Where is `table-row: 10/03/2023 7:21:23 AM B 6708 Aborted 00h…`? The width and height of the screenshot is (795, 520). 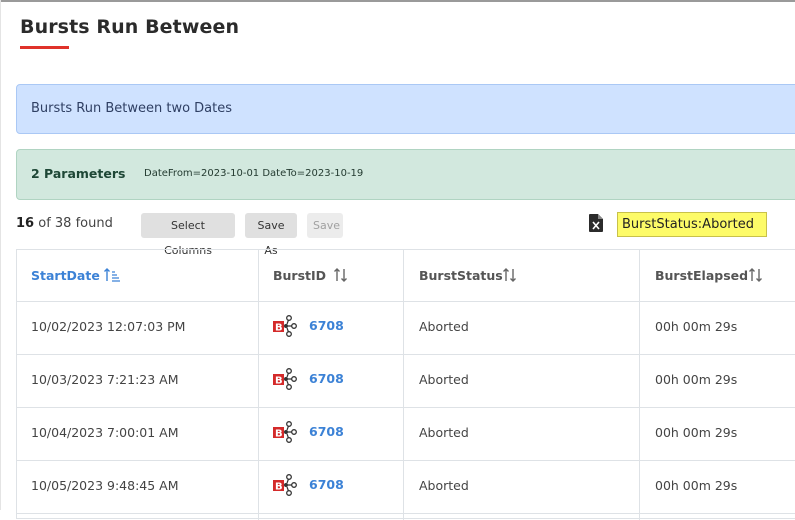
table-row: 10/03/2023 7:21:23 AM B 6708 Aborted 00h… is located at coordinates (406, 381).